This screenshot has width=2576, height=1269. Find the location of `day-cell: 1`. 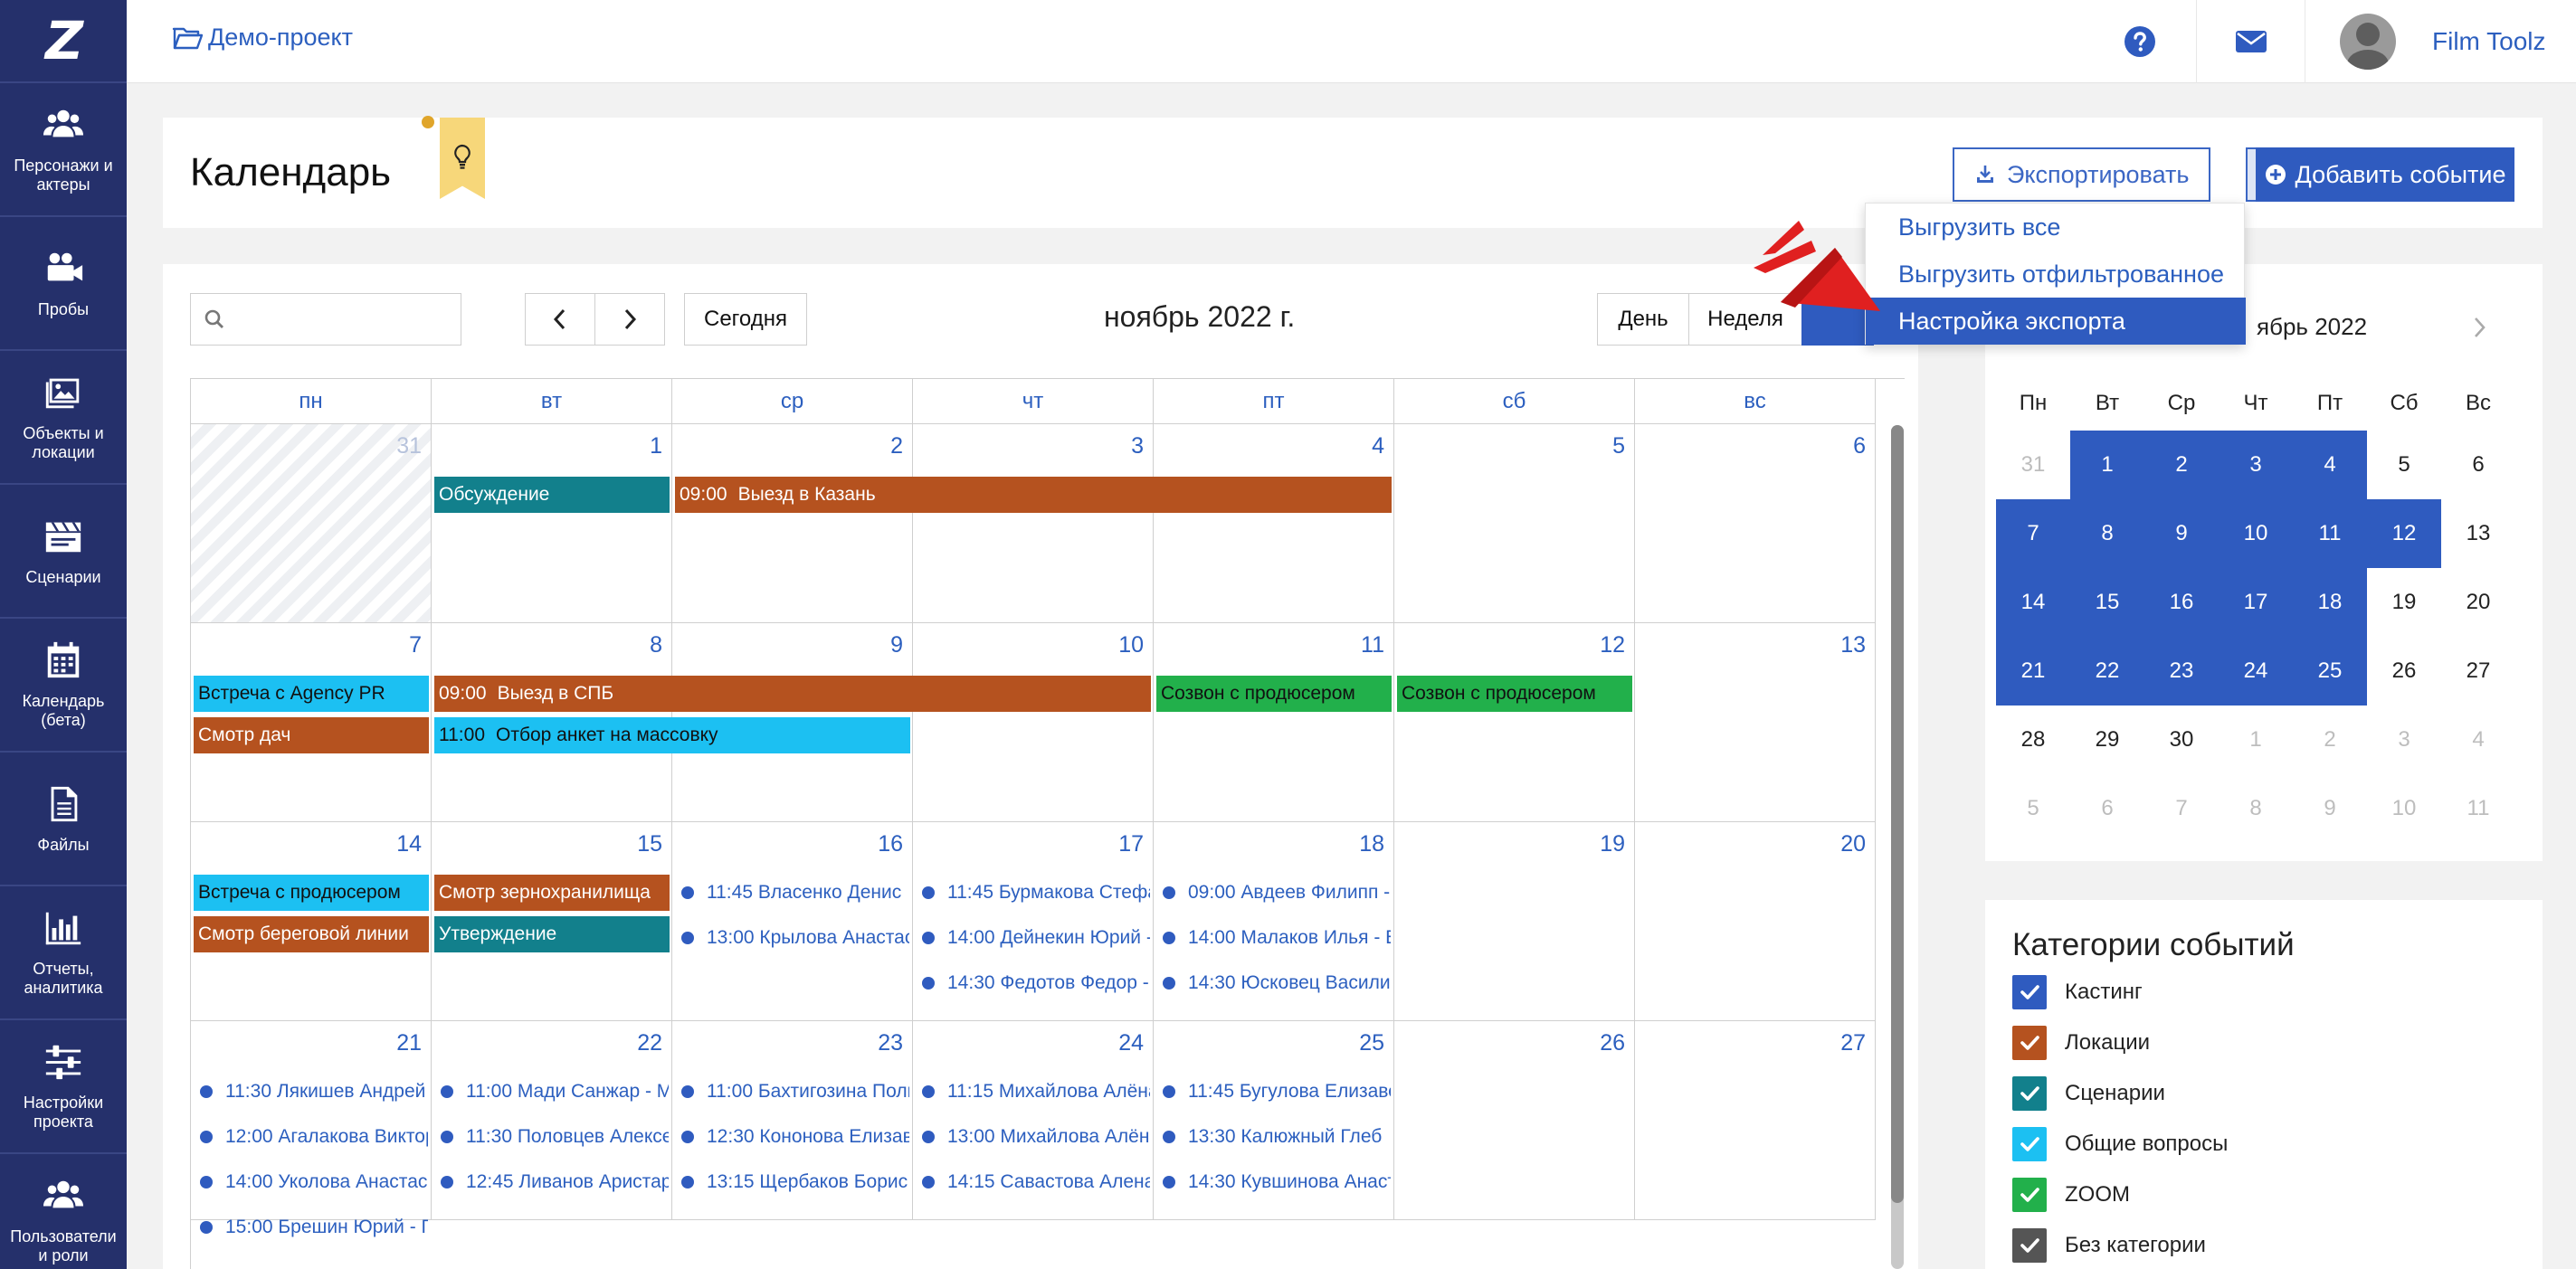

day-cell: 1 is located at coordinates (552, 523).